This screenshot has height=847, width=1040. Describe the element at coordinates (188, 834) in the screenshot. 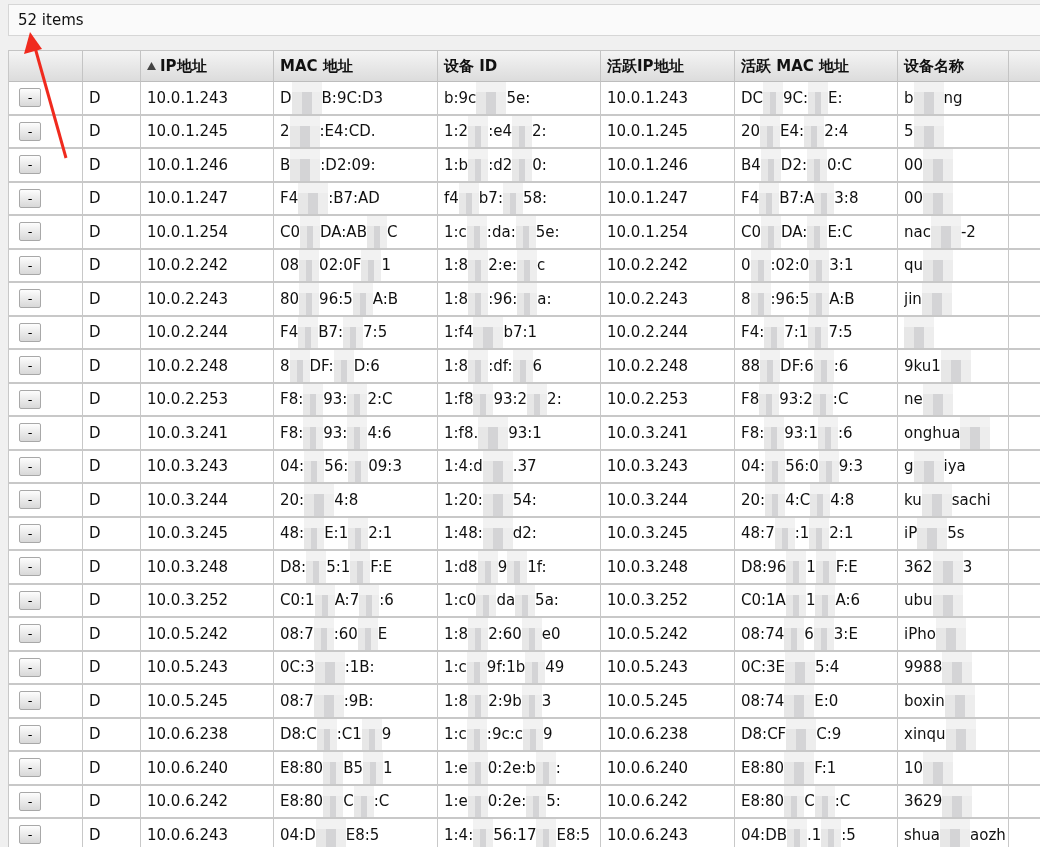

I see `ip-address: 10.0.6.243` at that location.